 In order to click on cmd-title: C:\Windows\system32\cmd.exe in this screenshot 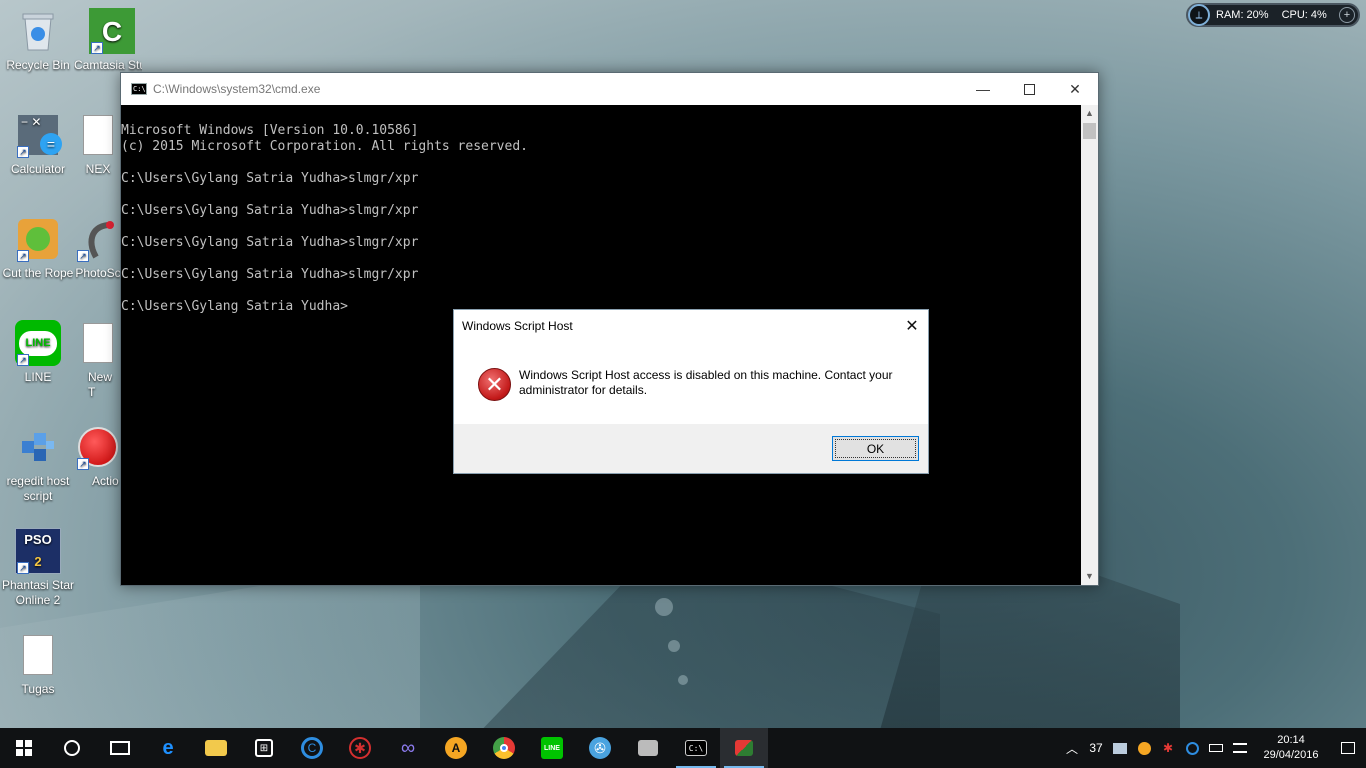, I will do `click(237, 89)`.